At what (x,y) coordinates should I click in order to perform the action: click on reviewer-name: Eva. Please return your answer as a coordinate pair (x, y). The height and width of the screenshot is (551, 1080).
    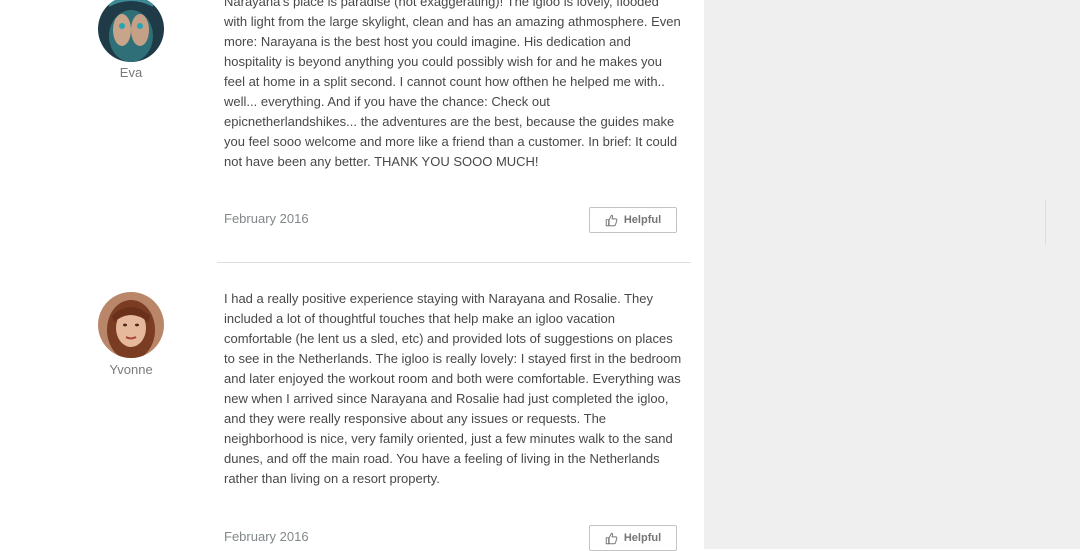
    Looking at the image, I should click on (131, 72).